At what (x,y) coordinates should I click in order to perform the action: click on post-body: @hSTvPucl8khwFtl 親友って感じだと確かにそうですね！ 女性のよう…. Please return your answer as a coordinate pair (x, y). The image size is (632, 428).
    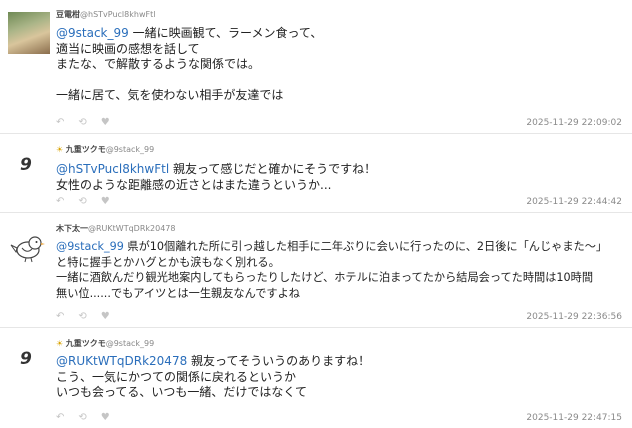
    Looking at the image, I should click on (216, 177).